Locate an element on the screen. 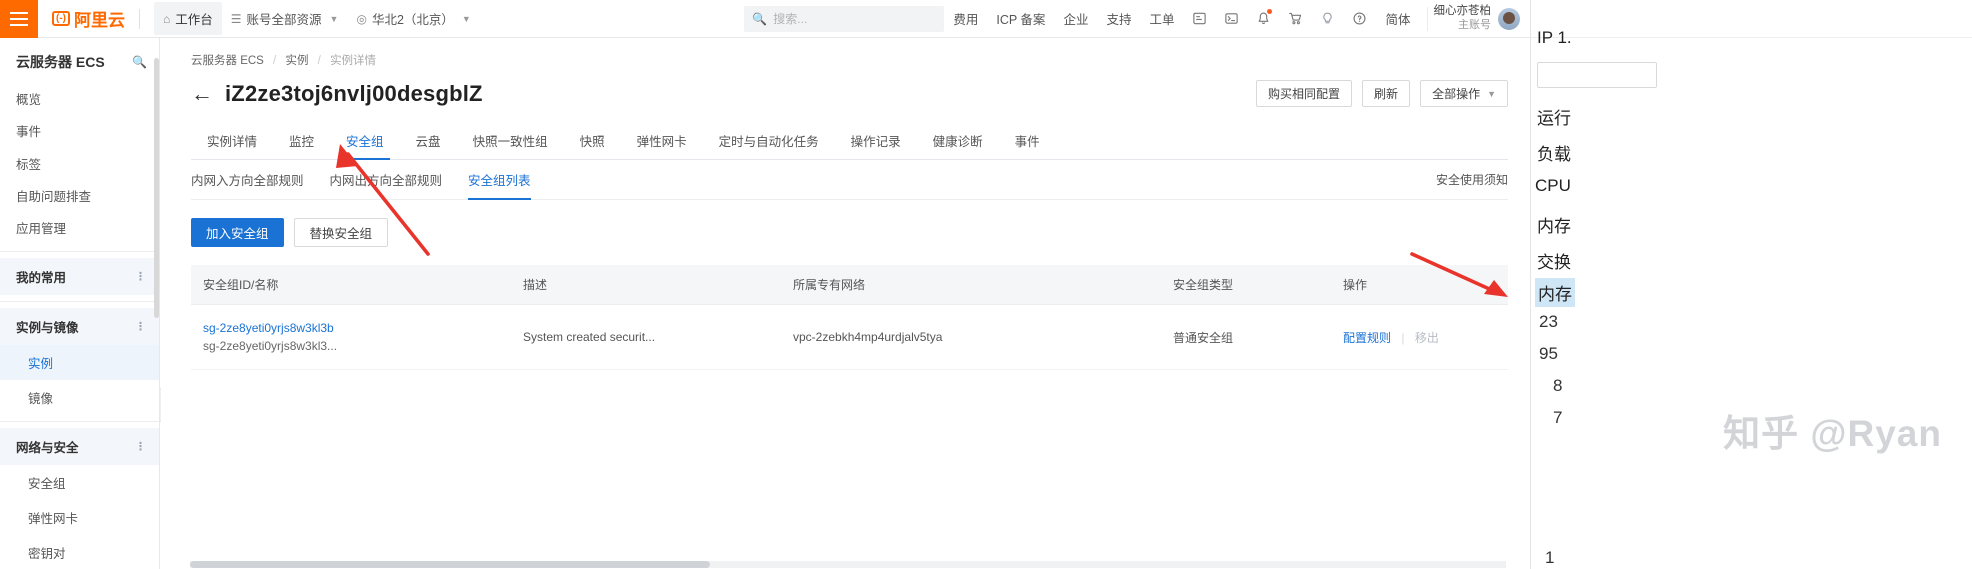  page-actions: 购买相同配置 刷新 全部操作 ▼ is located at coordinates (1382, 93).